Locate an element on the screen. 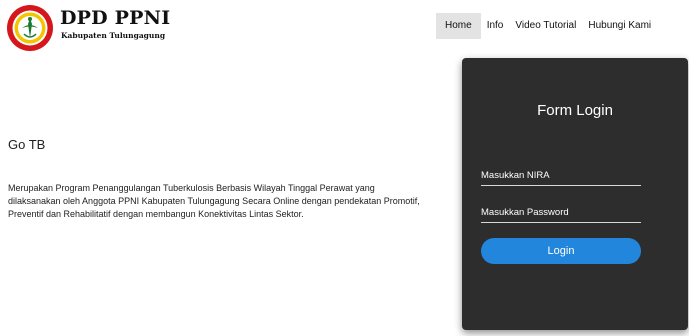 The height and width of the screenshot is (336, 689). main-nav: Home Info Video Tutorial Hubungi Kami is located at coordinates (546, 26).